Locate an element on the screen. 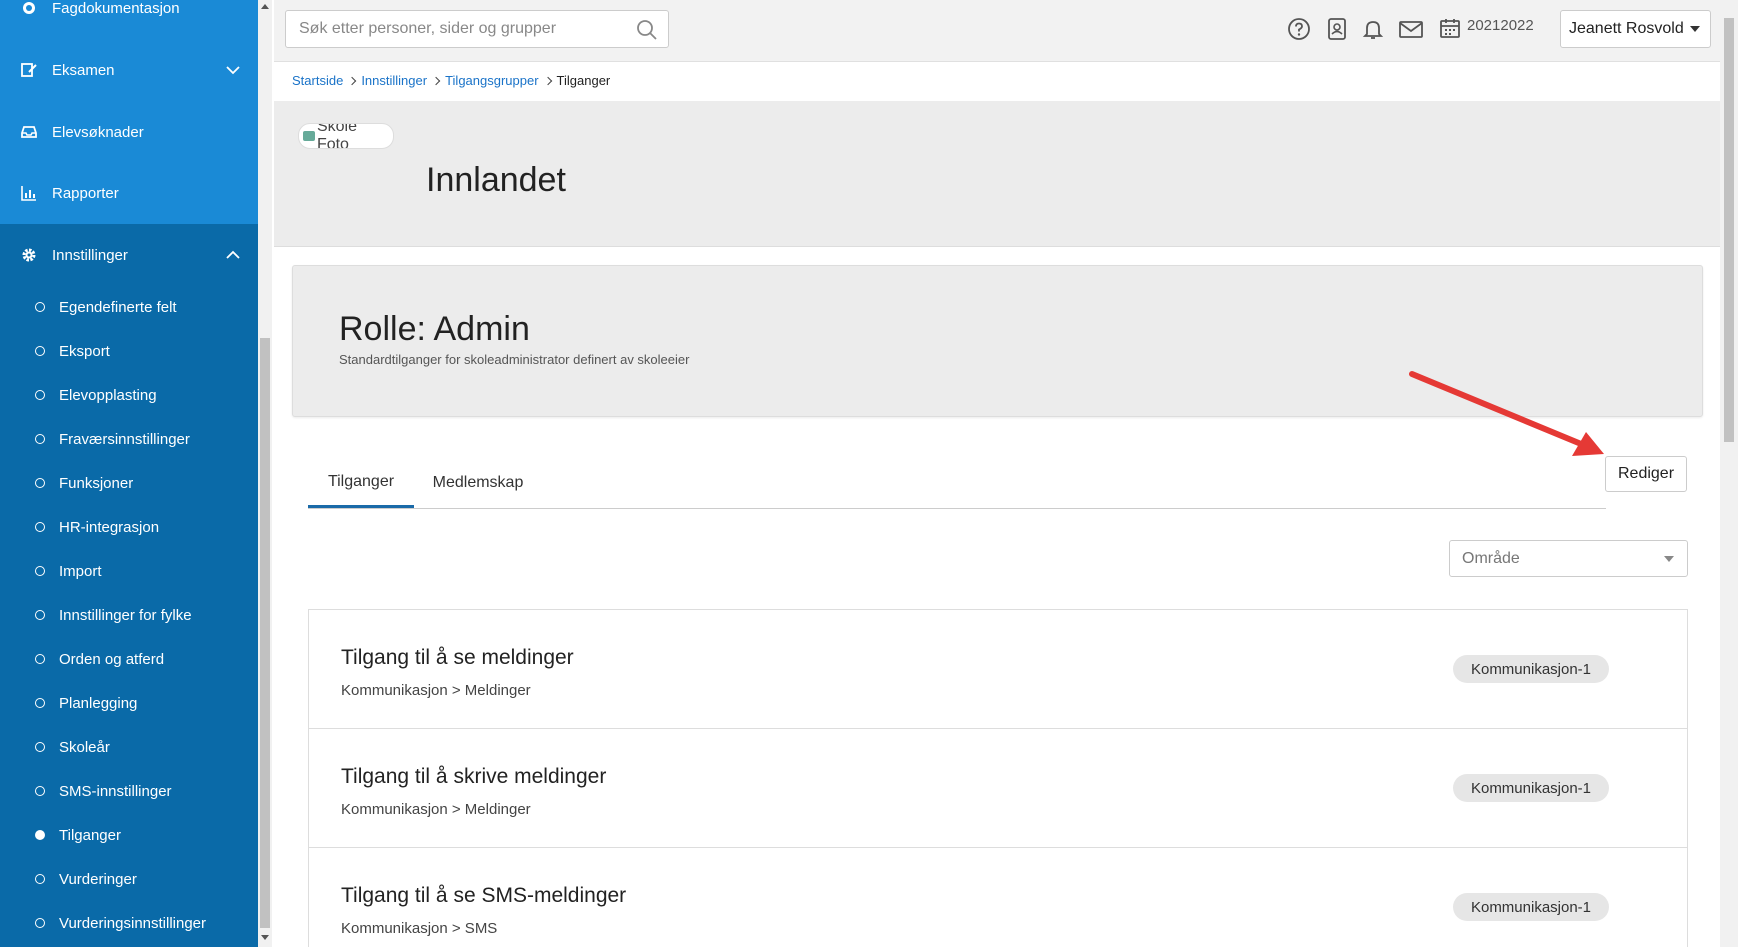  sidebar-item-label: Rapporter is located at coordinates (85, 193).